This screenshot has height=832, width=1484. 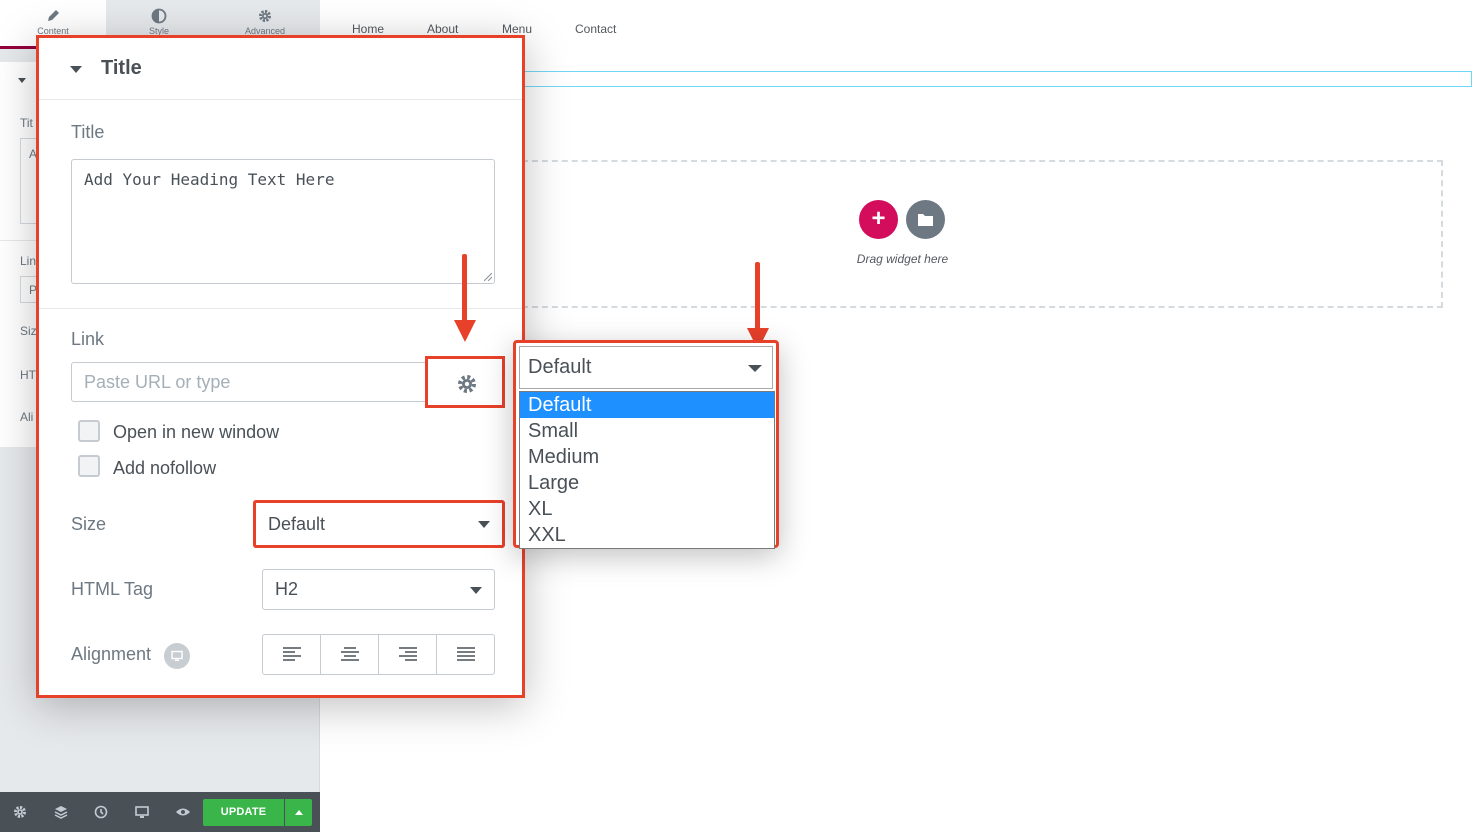 I want to click on size-option-medium: Medium, so click(x=647, y=457).